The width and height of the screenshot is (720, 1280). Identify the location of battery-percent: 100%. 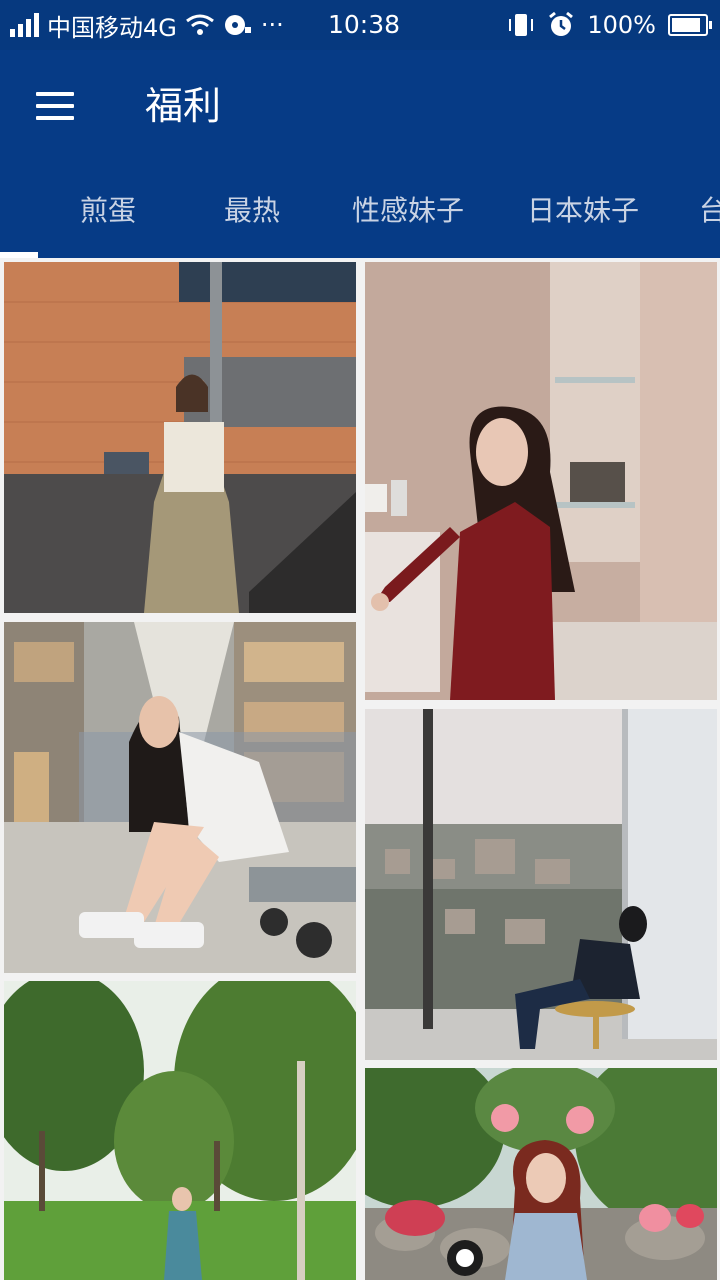
(621, 25).